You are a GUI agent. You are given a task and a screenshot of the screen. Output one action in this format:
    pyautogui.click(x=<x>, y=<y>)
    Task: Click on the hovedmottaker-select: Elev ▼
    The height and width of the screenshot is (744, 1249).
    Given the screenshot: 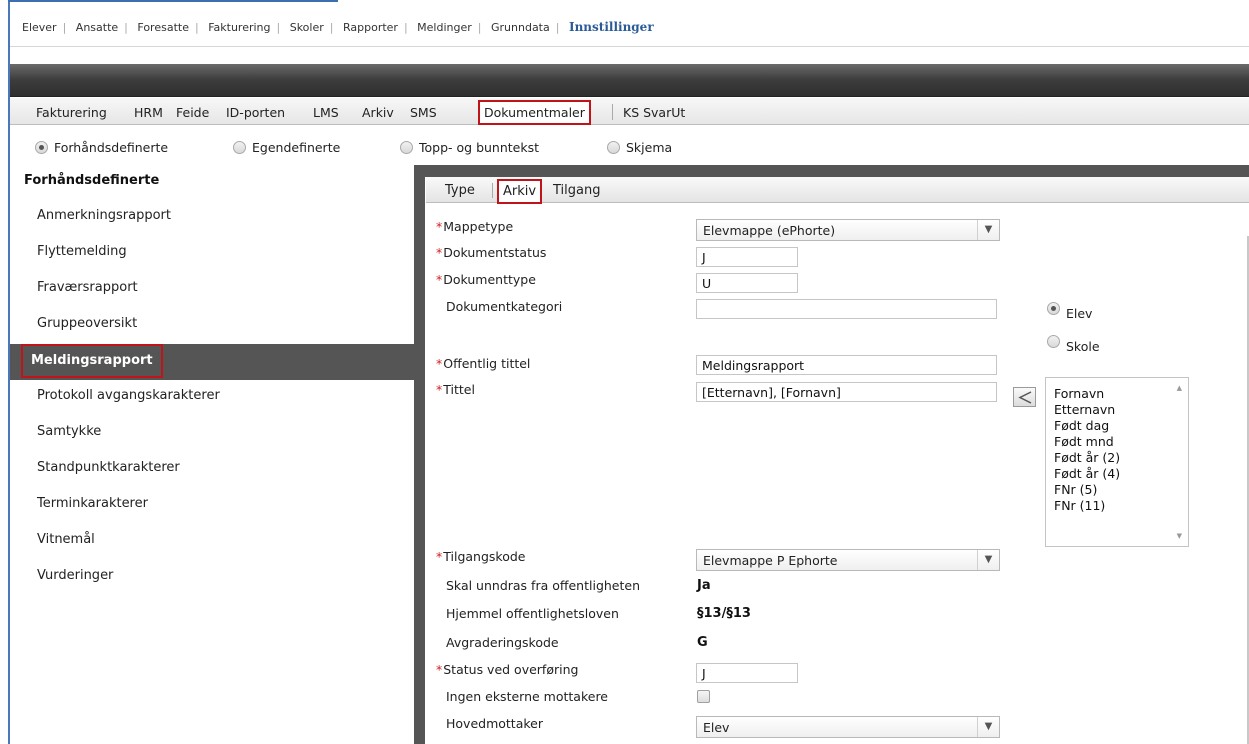 What is the action you would take?
    pyautogui.click(x=848, y=727)
    